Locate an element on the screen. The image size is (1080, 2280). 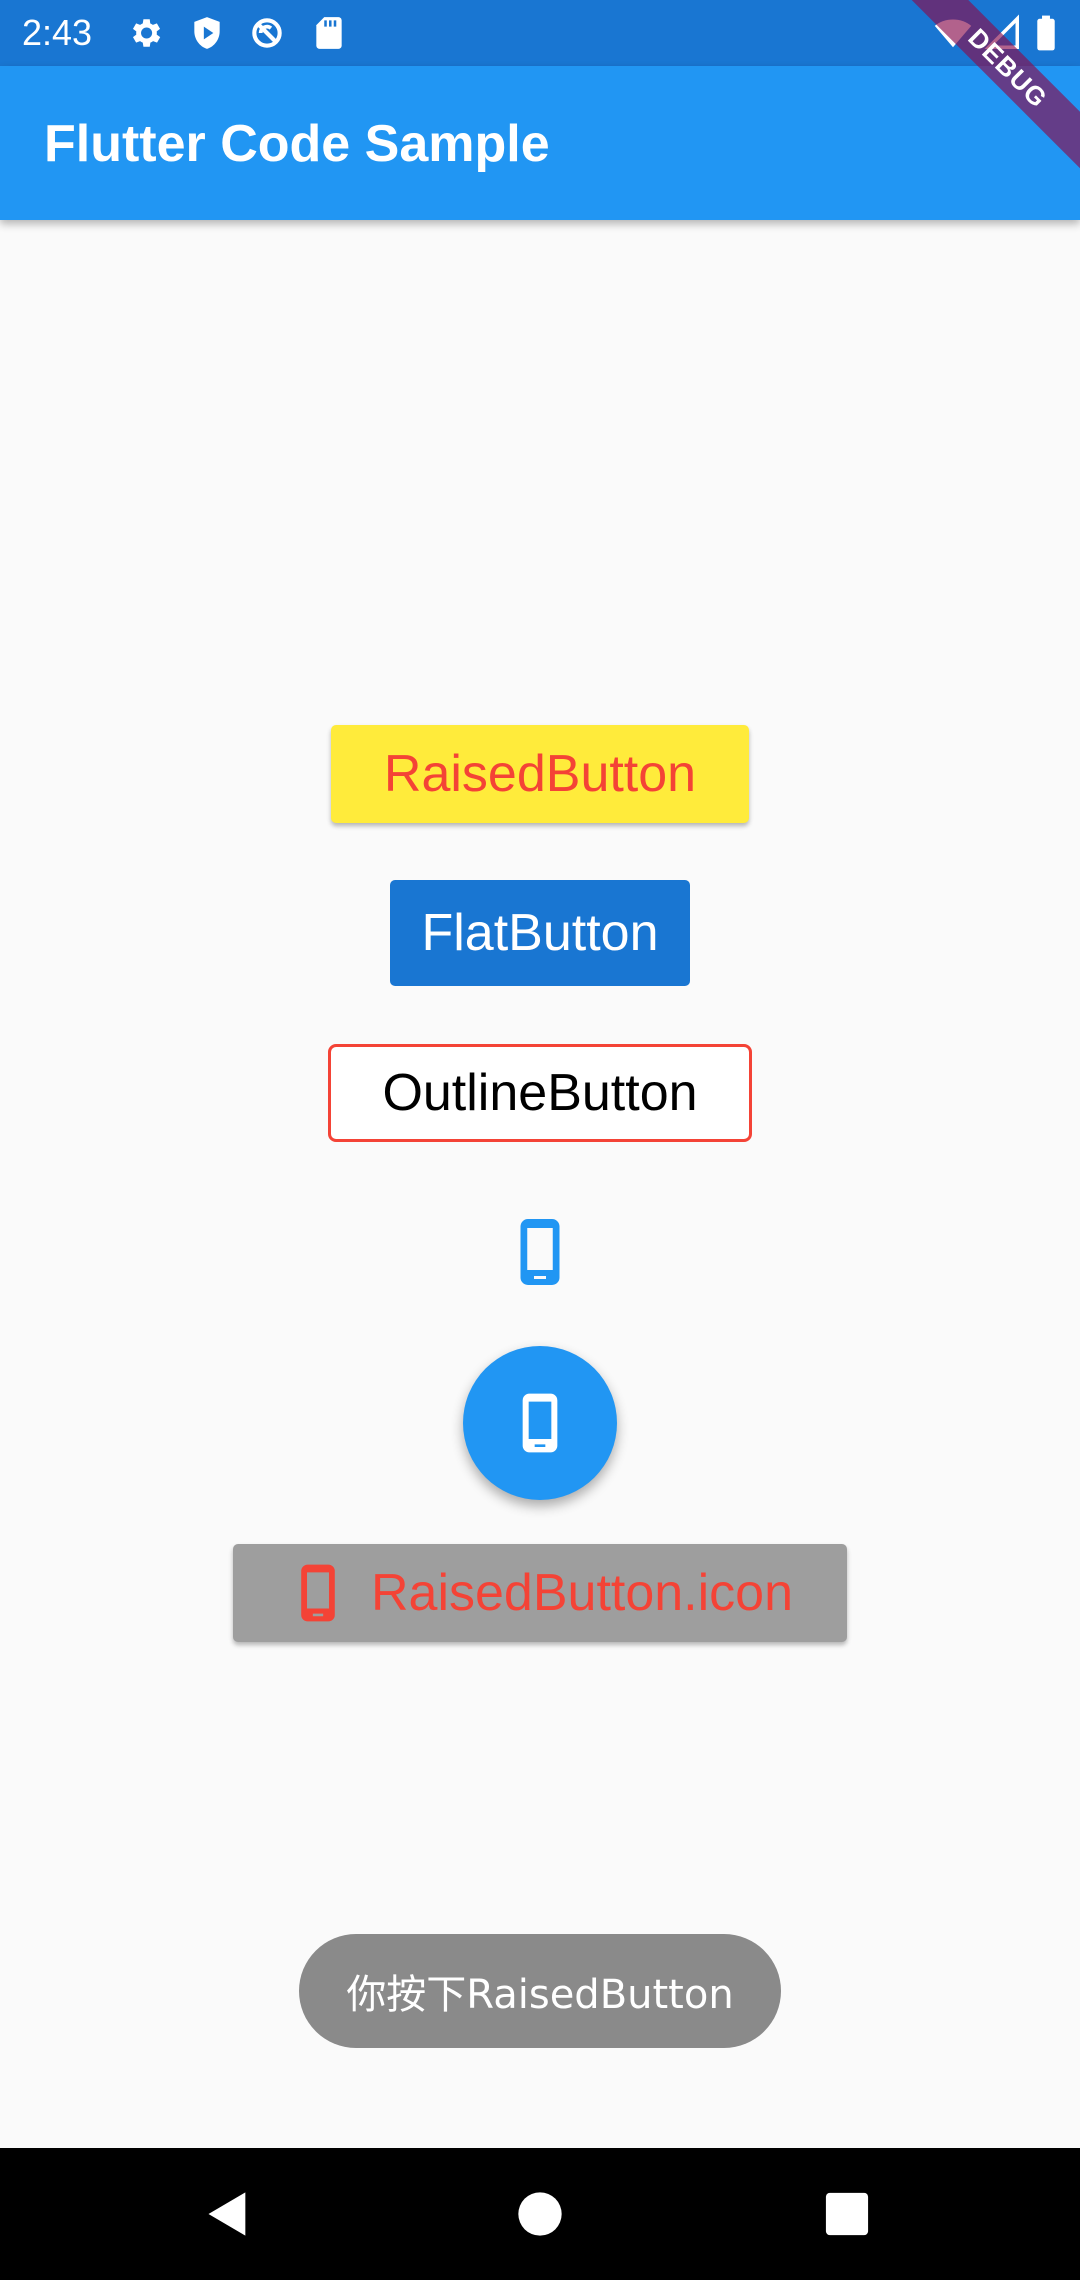
flat-button: FlatButton is located at coordinates (540, 933).